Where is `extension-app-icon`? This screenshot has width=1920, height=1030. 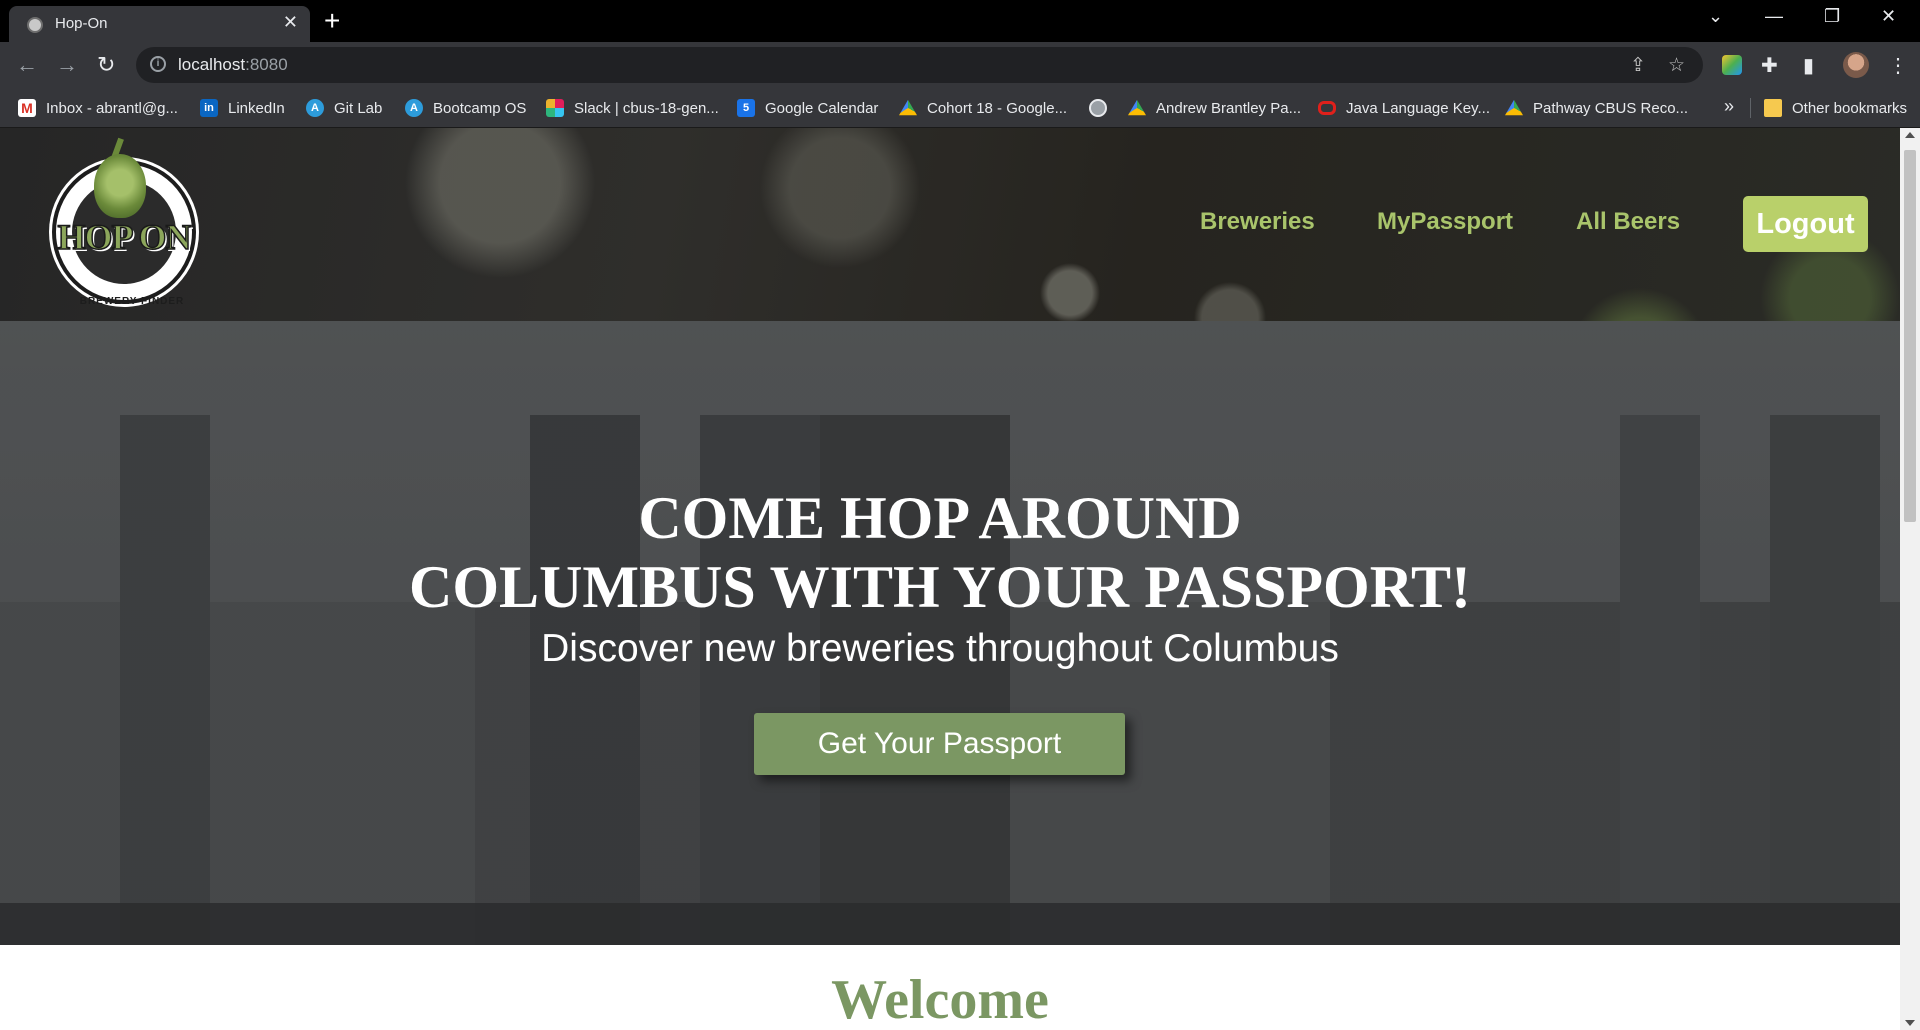
extension-app-icon is located at coordinates (1732, 65).